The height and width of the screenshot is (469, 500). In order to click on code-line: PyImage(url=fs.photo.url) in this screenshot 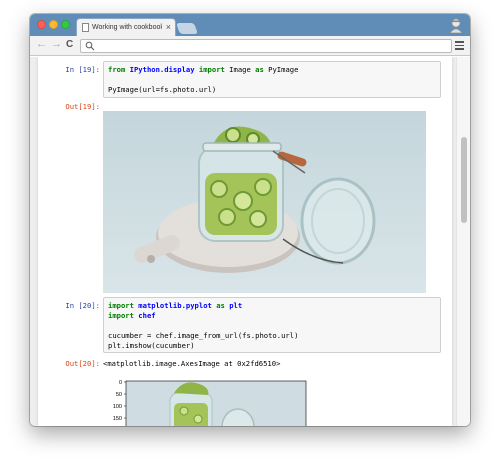, I will do `click(272, 90)`.